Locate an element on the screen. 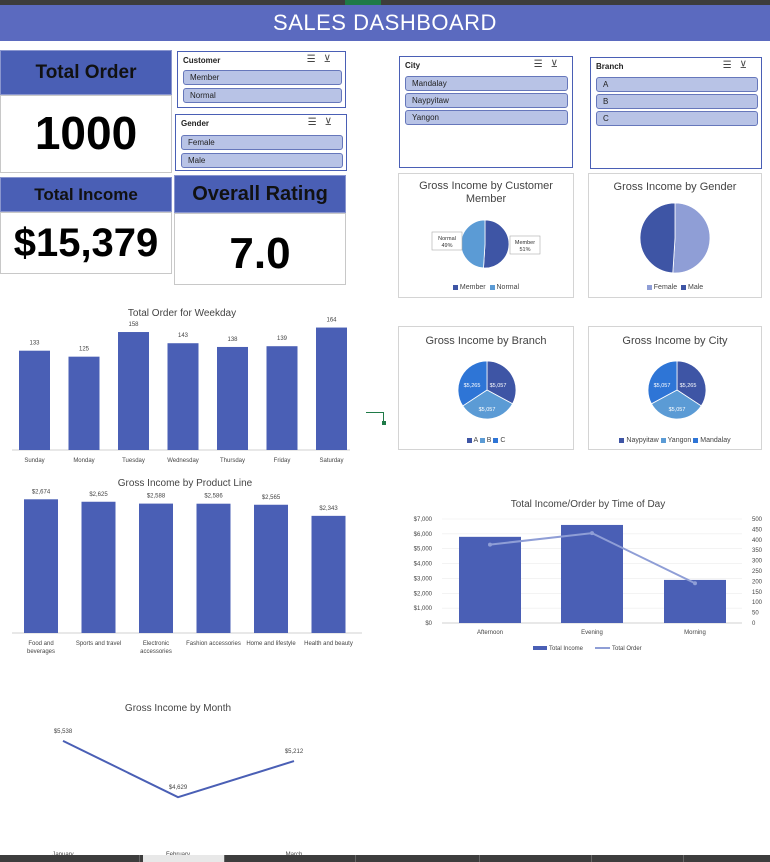 This screenshot has width=770, height=862. total-order-label: Total Order is located at coordinates (86, 72).